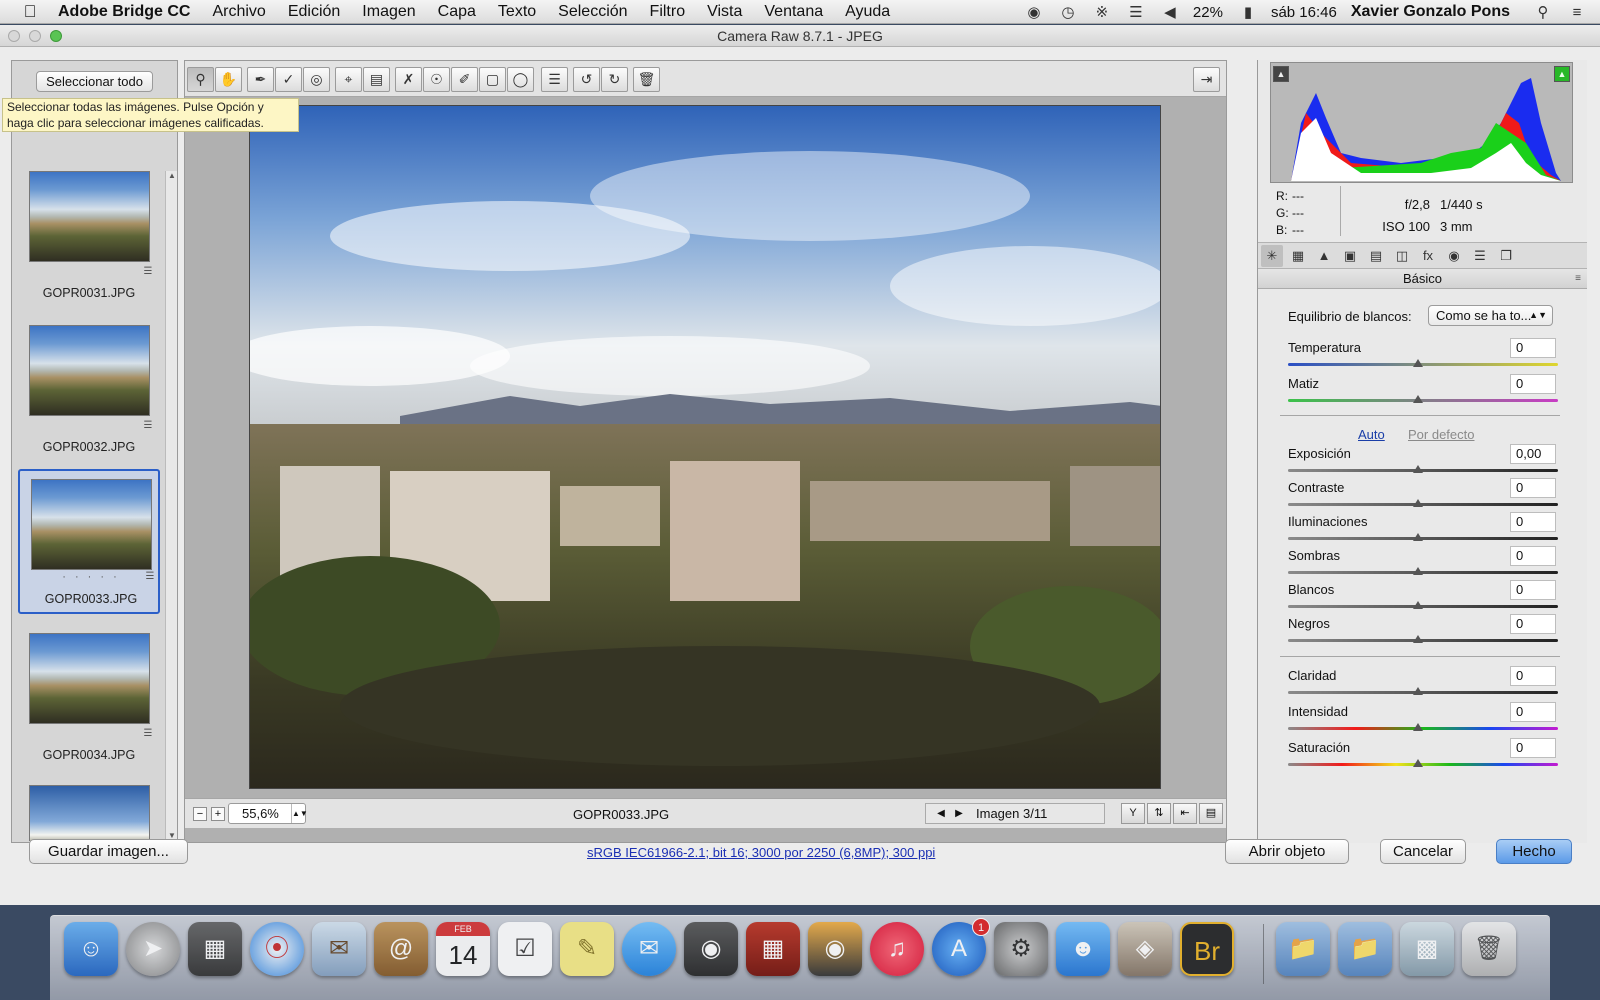 The width and height of the screenshot is (1600, 1000). Describe the element at coordinates (1136, 12) in the screenshot. I see `wifi-icon: ☰` at that location.